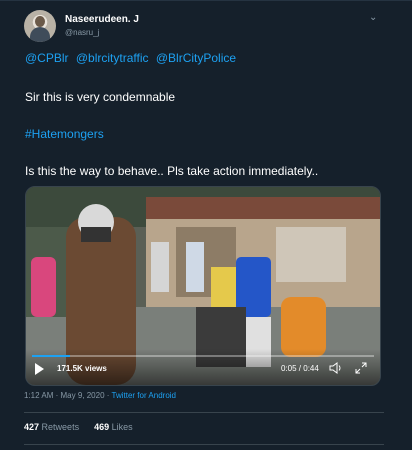 The height and width of the screenshot is (450, 412). I want to click on tweet-text-line: Sir this is very condemnable, so click(100, 97).